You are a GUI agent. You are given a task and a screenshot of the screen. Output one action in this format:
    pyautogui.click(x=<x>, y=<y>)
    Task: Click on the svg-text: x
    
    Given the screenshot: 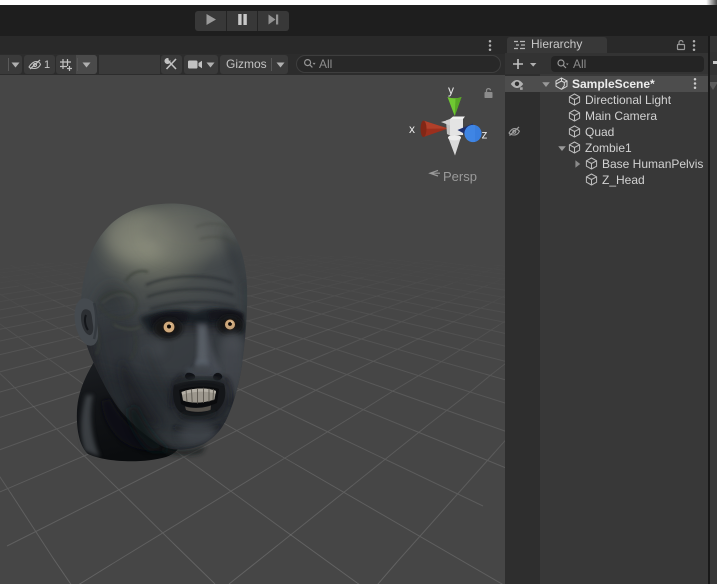 What is the action you would take?
    pyautogui.click(x=412, y=129)
    